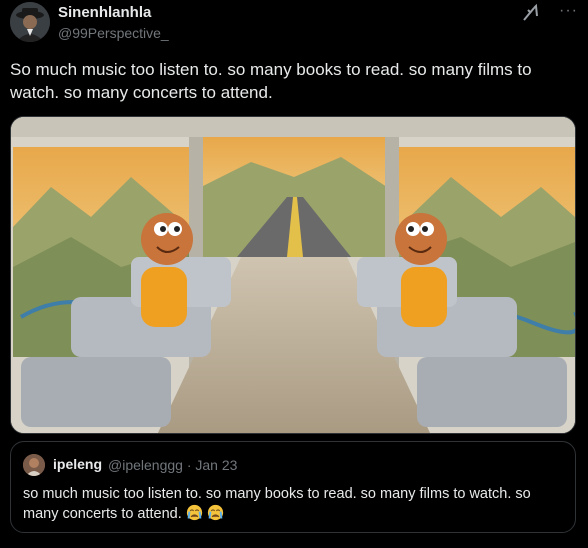 Image resolution: width=588 pixels, height=548 pixels. I want to click on quote-avatar, so click(34, 465).